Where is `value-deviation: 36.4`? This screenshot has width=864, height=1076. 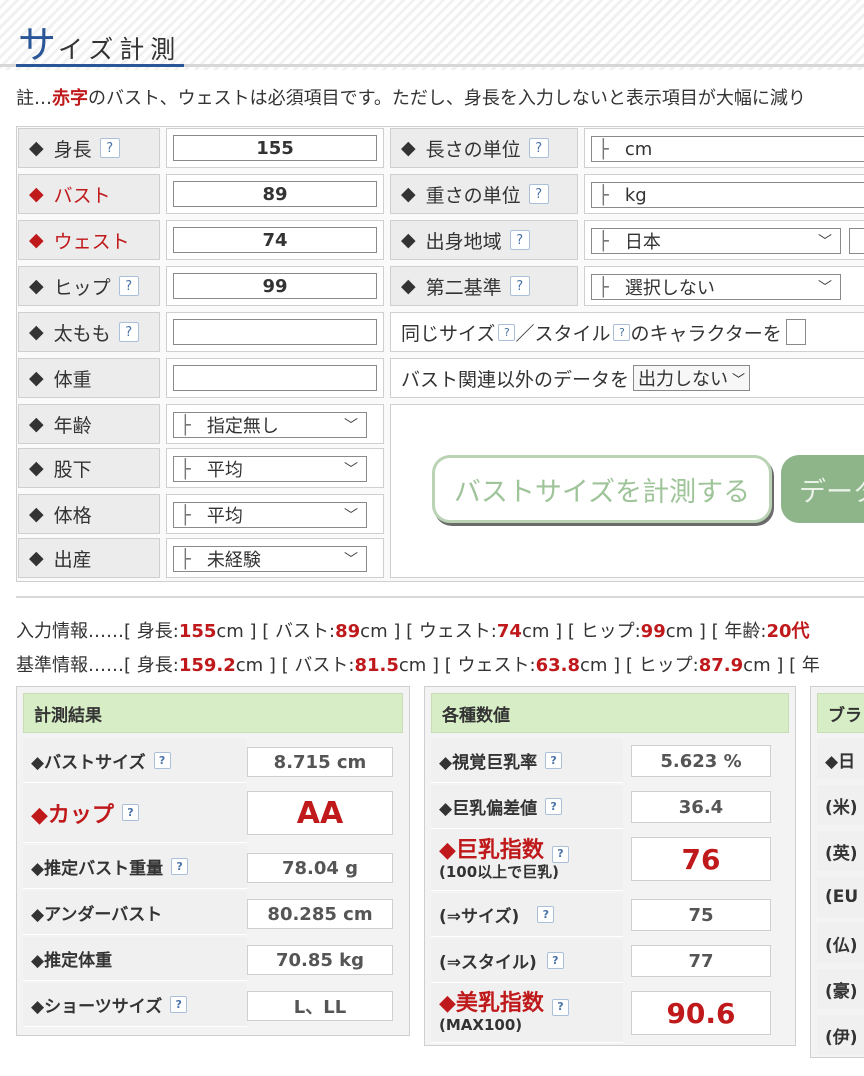 value-deviation: 36.4 is located at coordinates (701, 807).